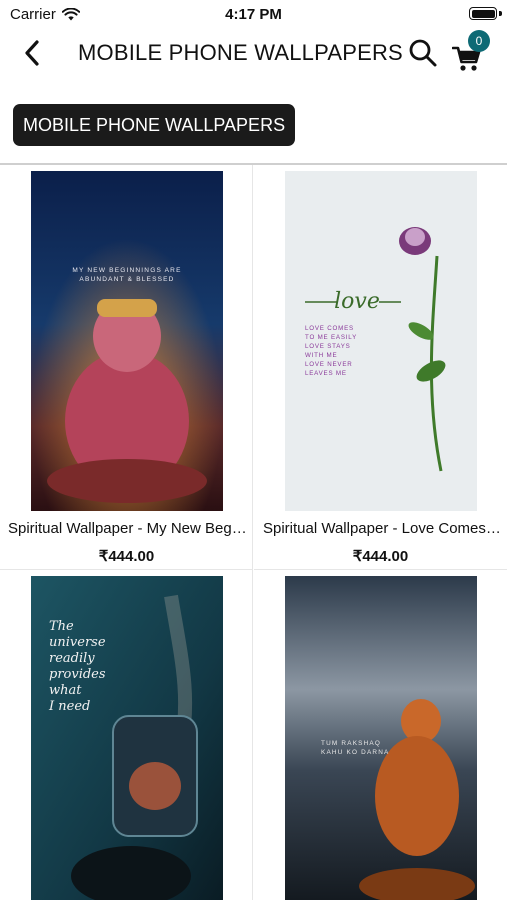  I want to click on nav-bar: MOBILE PHONE WALLPAPERS 0, so click(253, 53).